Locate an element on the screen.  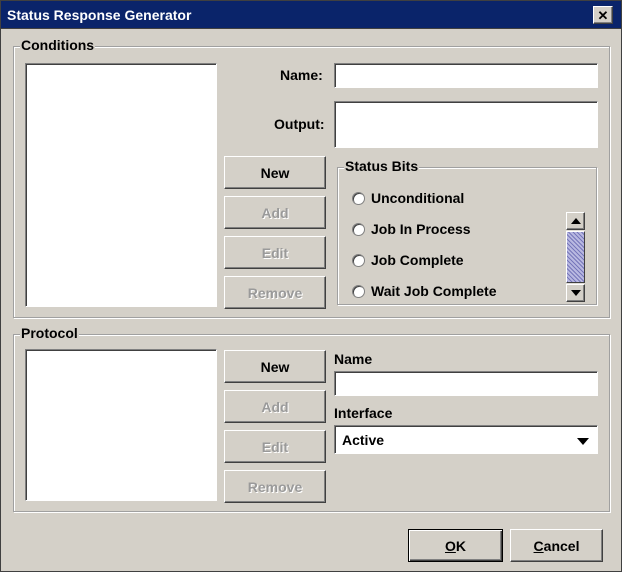
scroll-up-button is located at coordinates (575, 221).